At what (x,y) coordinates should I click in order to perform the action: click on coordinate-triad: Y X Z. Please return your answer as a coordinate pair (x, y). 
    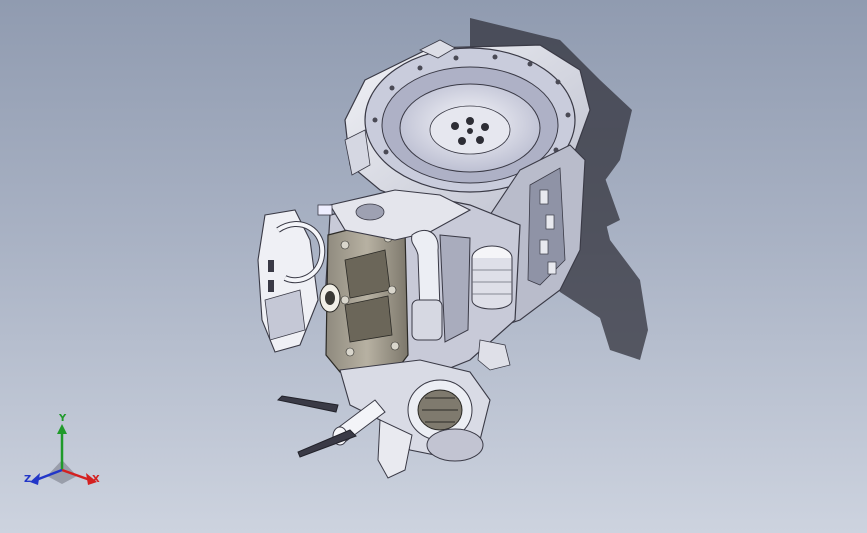
    Looking at the image, I should click on (67, 456).